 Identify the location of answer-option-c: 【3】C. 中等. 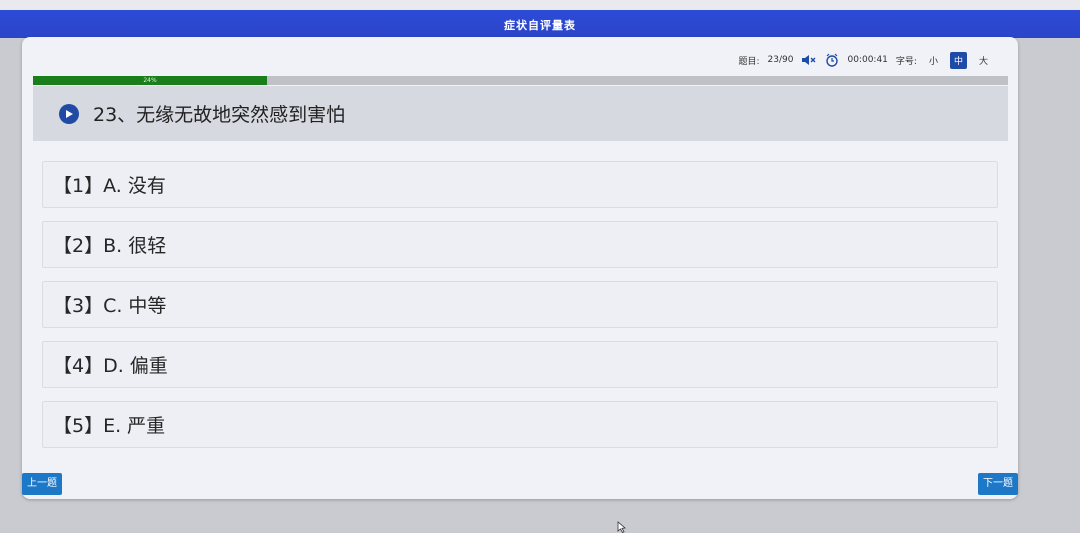
(520, 304).